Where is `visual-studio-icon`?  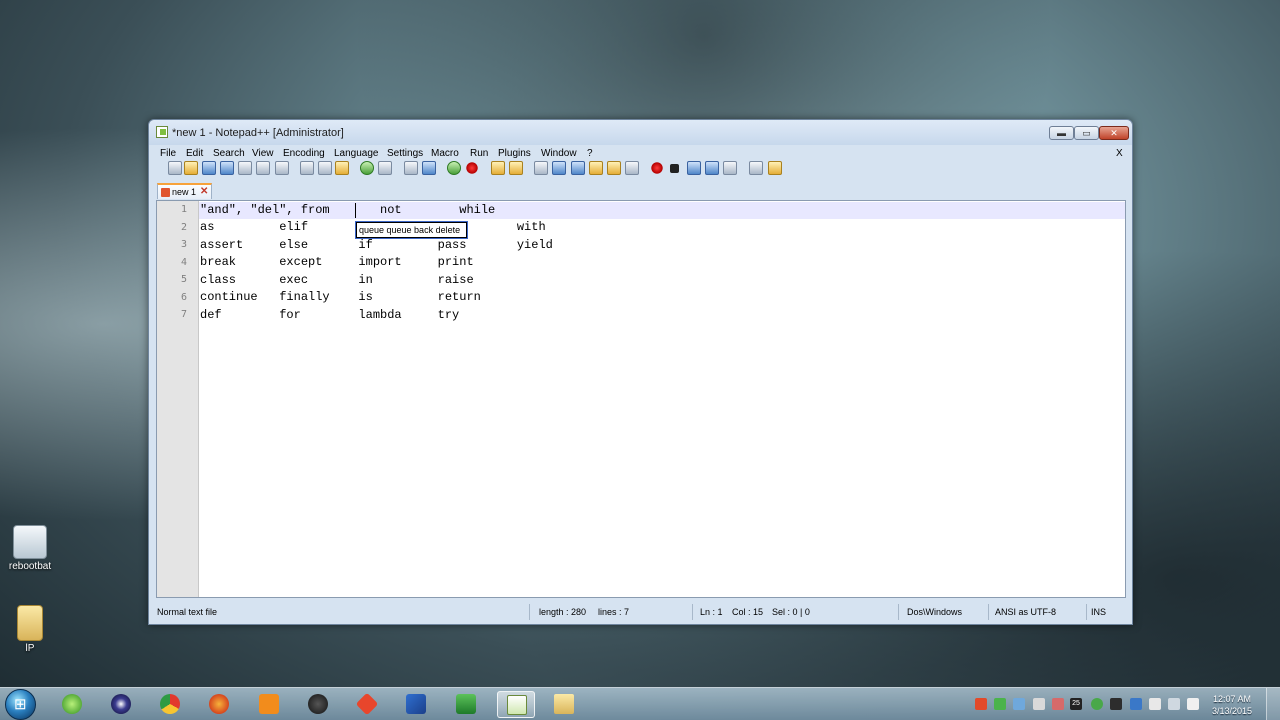 visual-studio-icon is located at coordinates (416, 704).